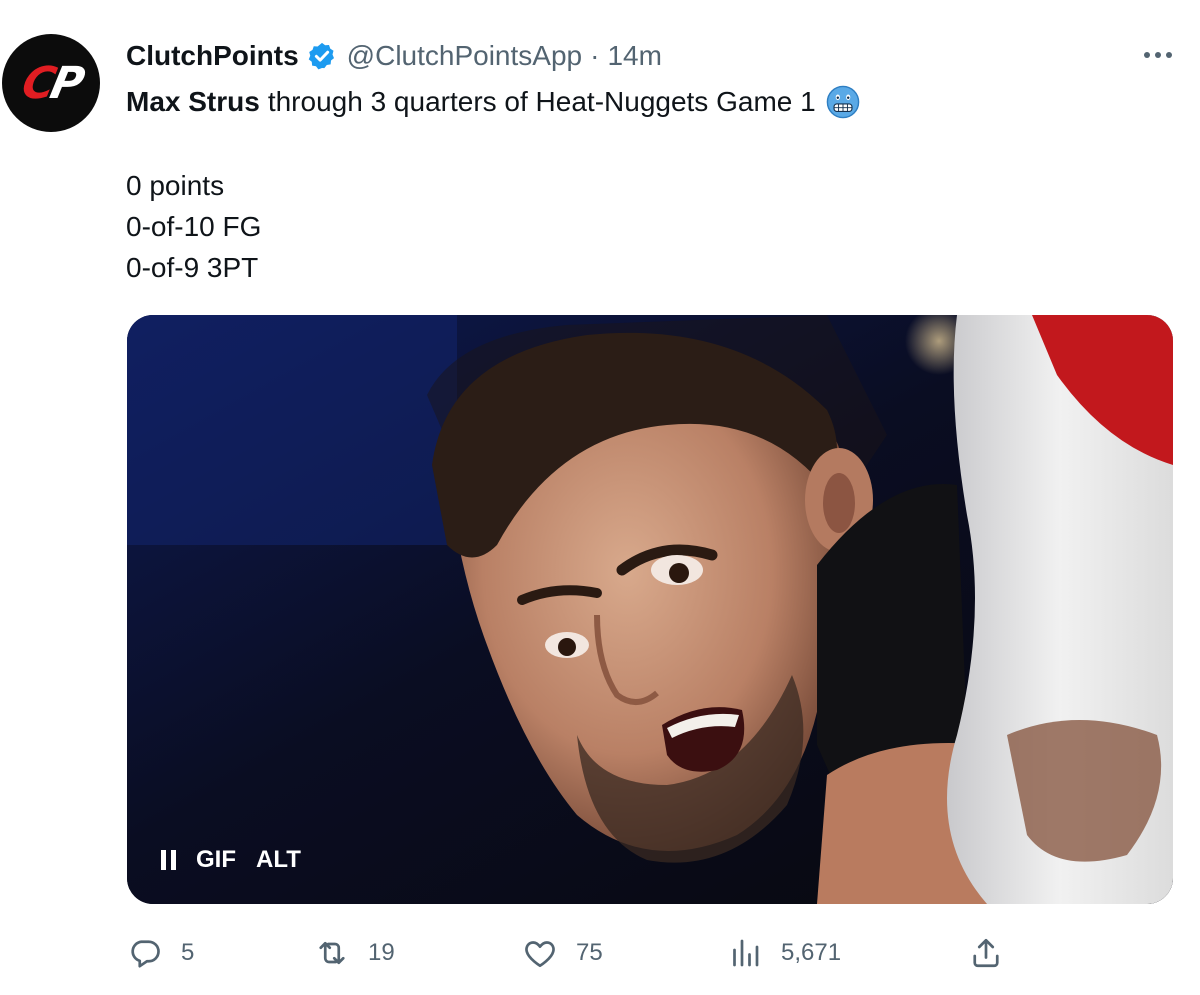 This screenshot has width=1200, height=995. What do you see at coordinates (842, 102) in the screenshot?
I see `grimacing-face-icon` at bounding box center [842, 102].